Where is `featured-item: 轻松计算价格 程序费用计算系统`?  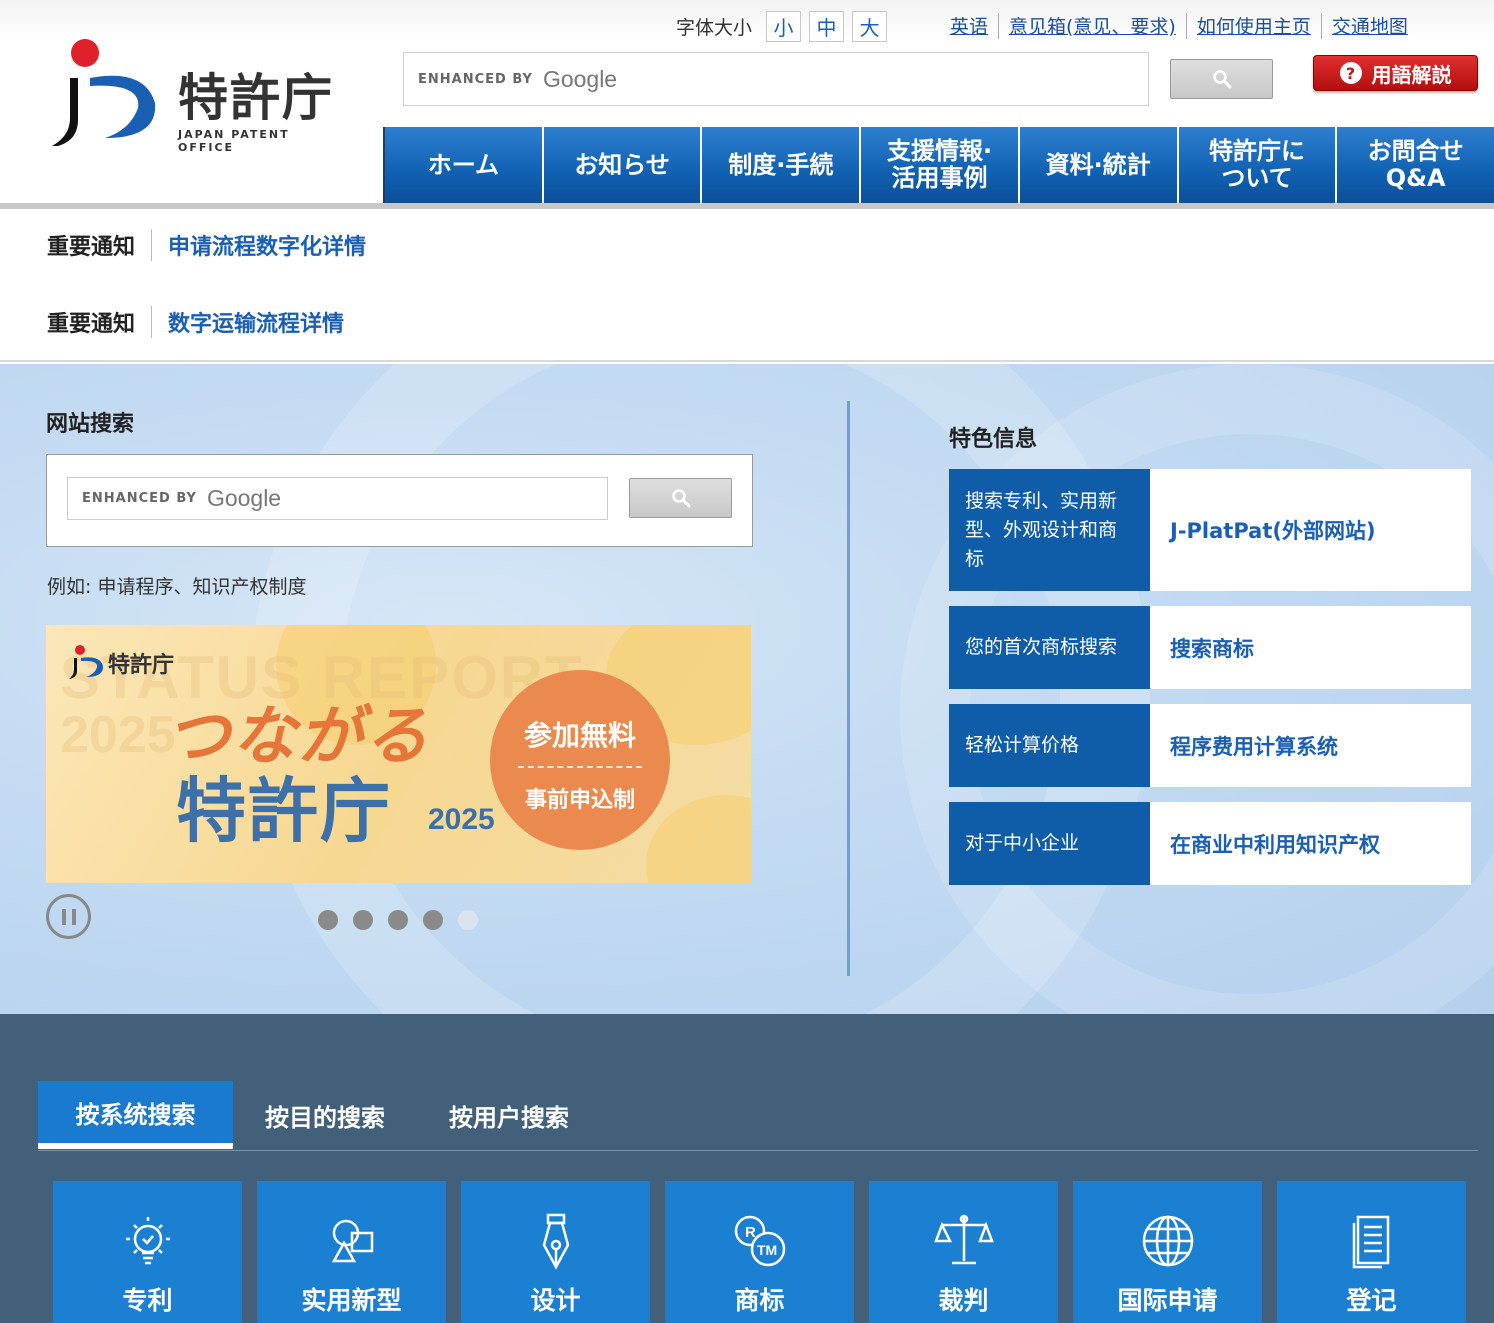 featured-item: 轻松计算价格 程序费用计算系统 is located at coordinates (1210, 745).